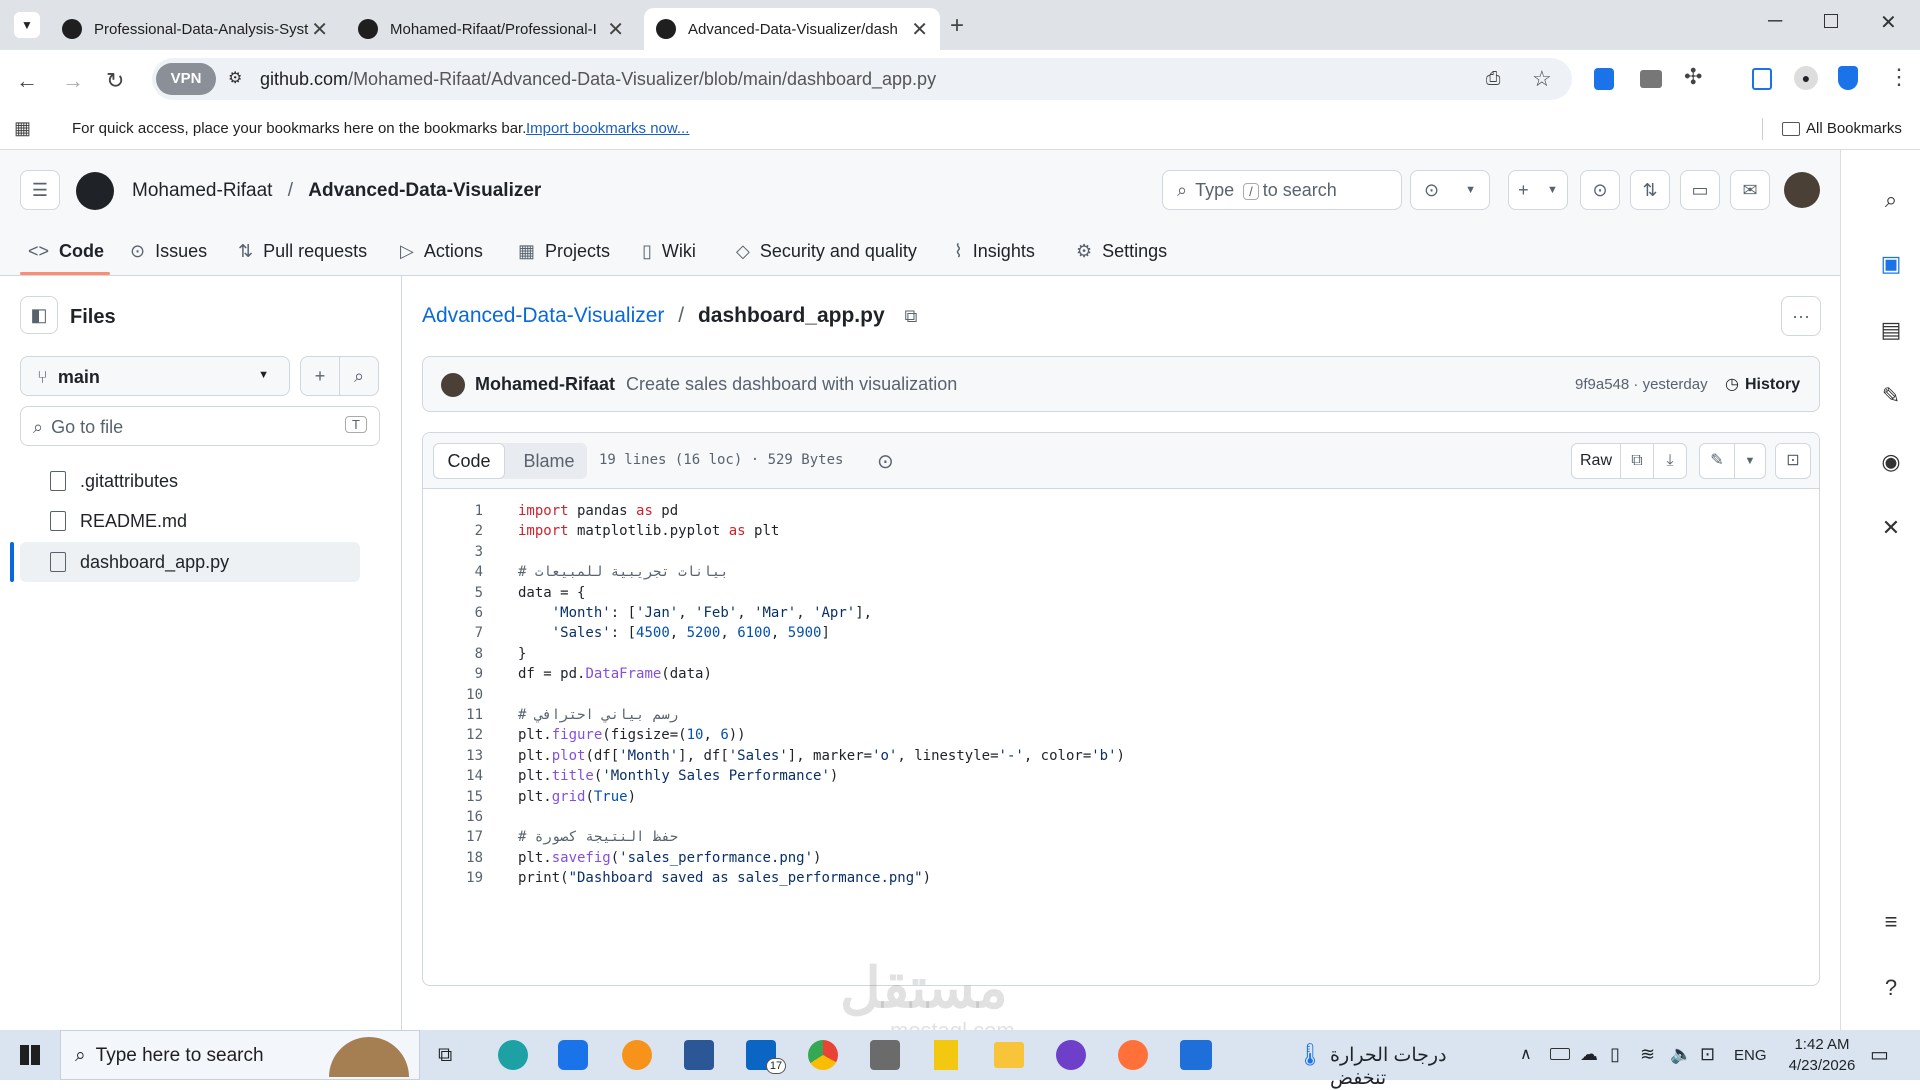 The height and width of the screenshot is (1090, 1920). What do you see at coordinates (453, 385) in the screenshot?
I see `commit-author-avatar` at bounding box center [453, 385].